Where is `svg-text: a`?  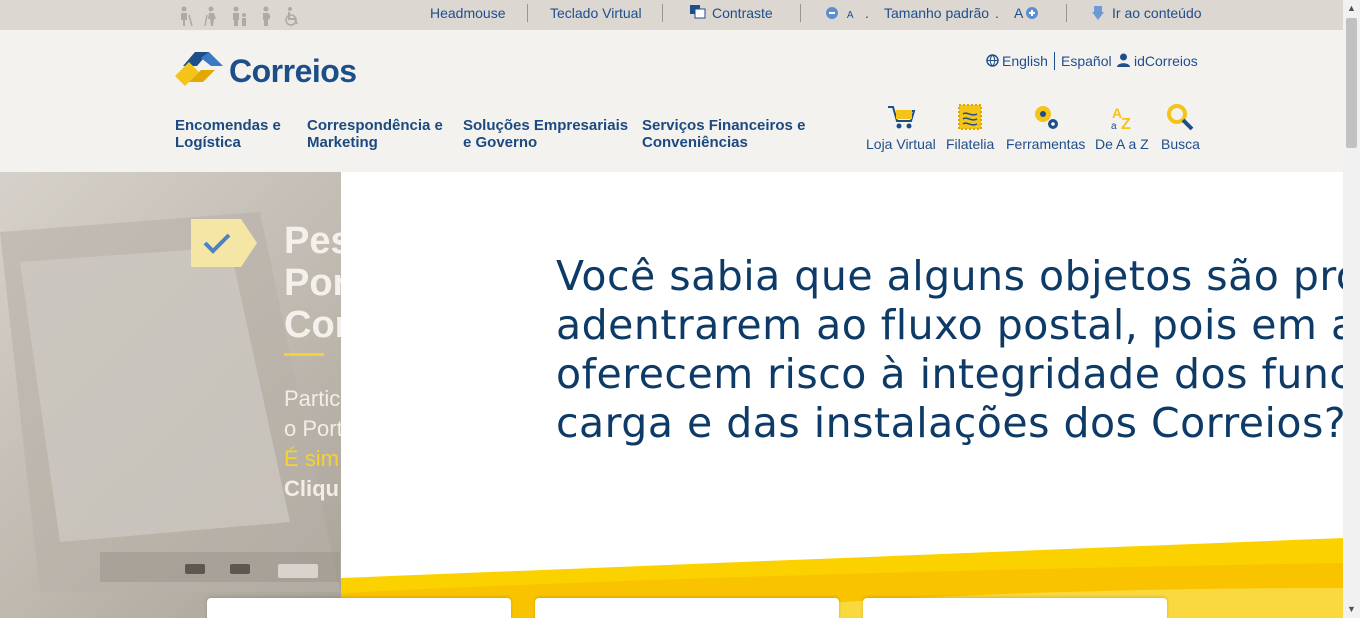
svg-text: a is located at coordinates (1114, 126).